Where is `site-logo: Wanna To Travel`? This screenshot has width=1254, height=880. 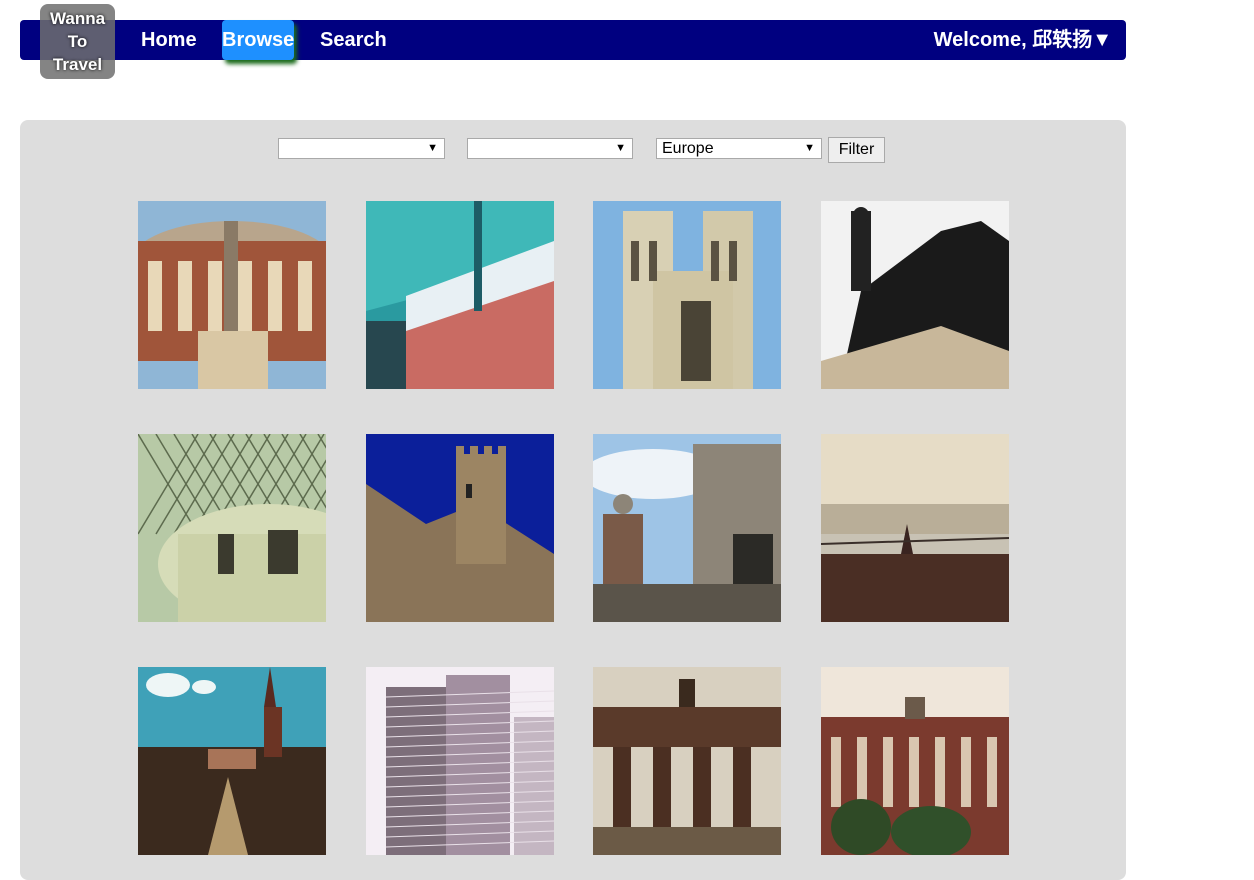
site-logo: Wanna To Travel is located at coordinates (77, 41).